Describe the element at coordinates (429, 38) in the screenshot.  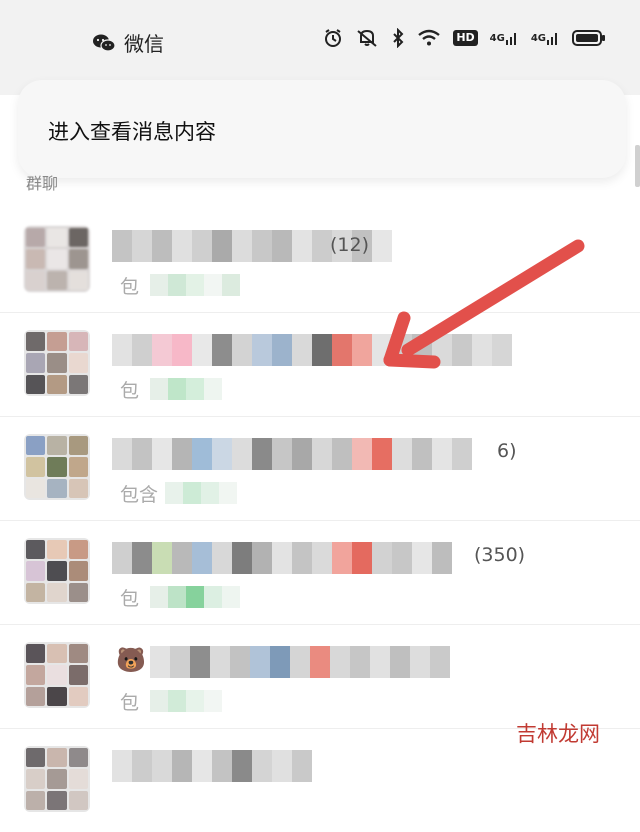
I see `wifi-icon` at that location.